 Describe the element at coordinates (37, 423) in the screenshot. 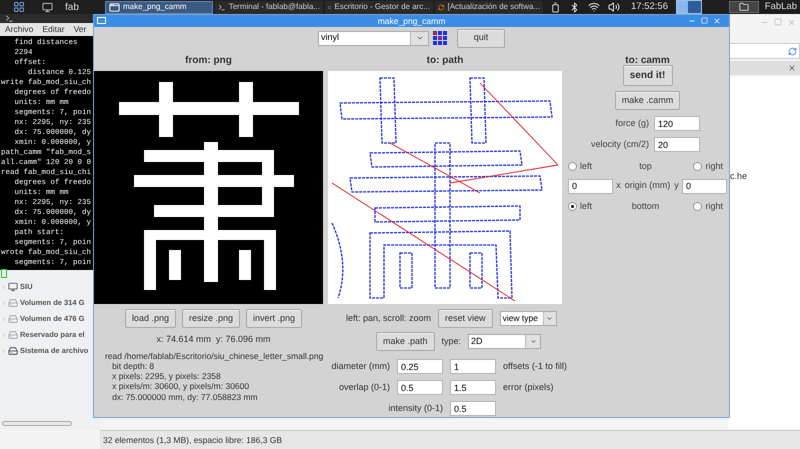

I see `scrollbar` at that location.